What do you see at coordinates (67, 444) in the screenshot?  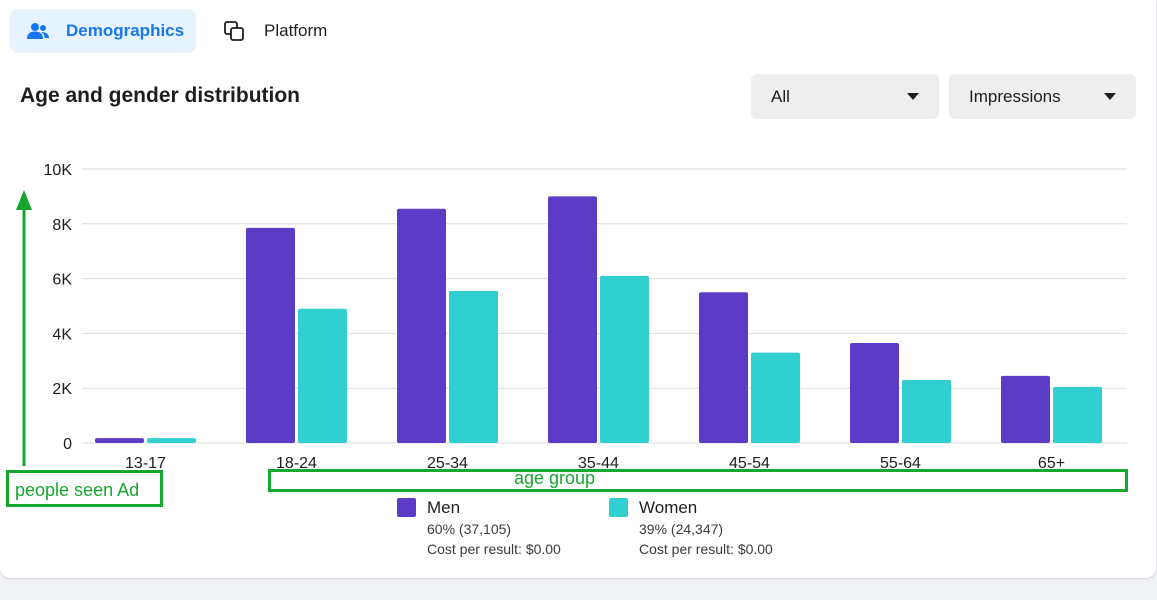 I see `y-tick-label: 0` at bounding box center [67, 444].